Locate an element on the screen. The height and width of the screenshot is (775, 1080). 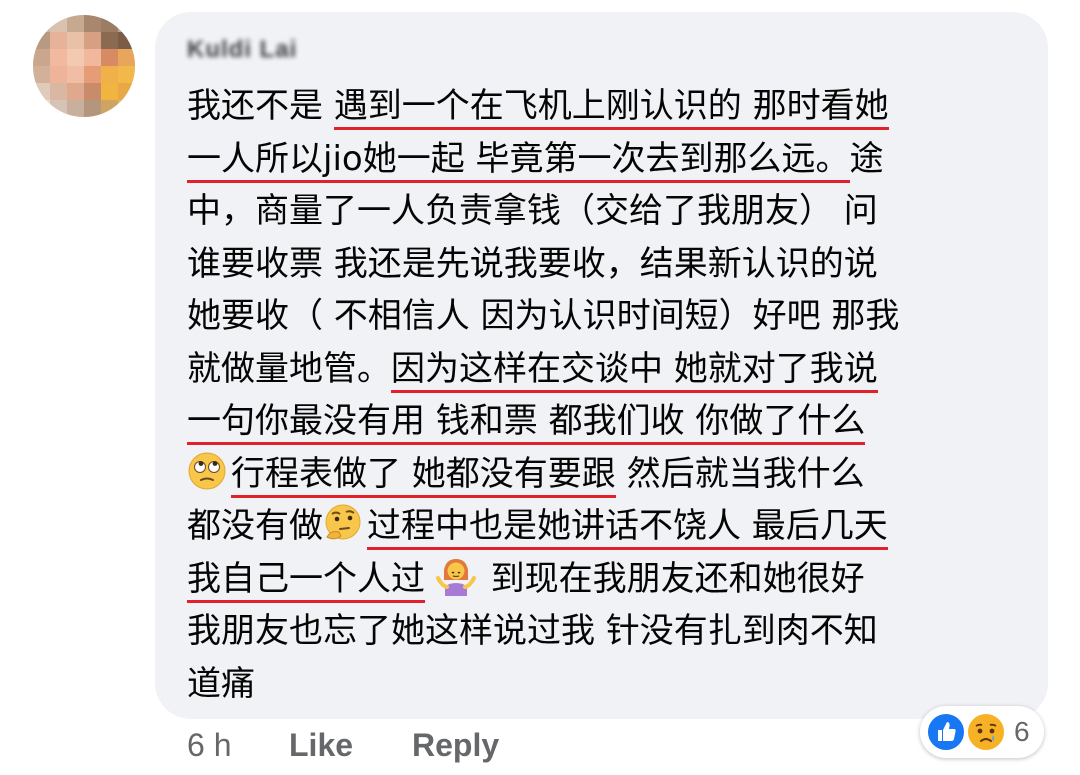
comment-text: 途 is located at coordinates (866, 158).